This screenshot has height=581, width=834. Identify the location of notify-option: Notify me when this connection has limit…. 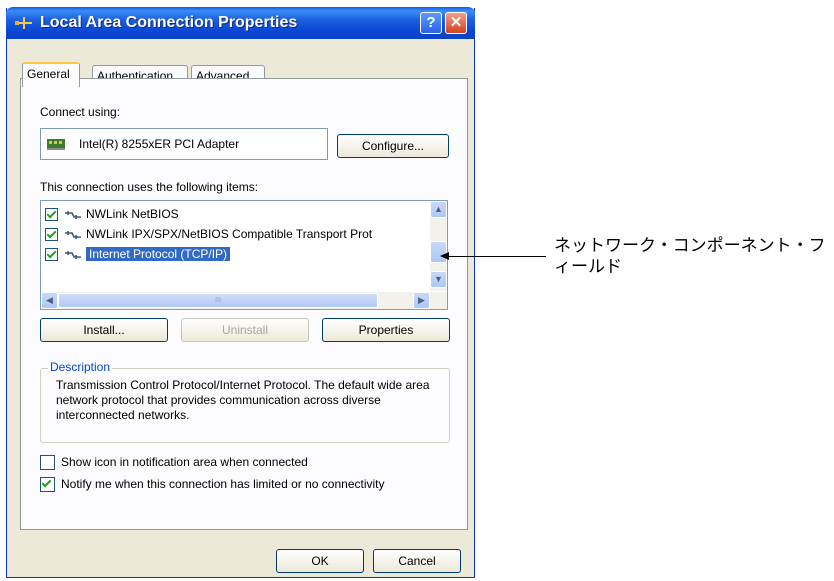
(212, 484).